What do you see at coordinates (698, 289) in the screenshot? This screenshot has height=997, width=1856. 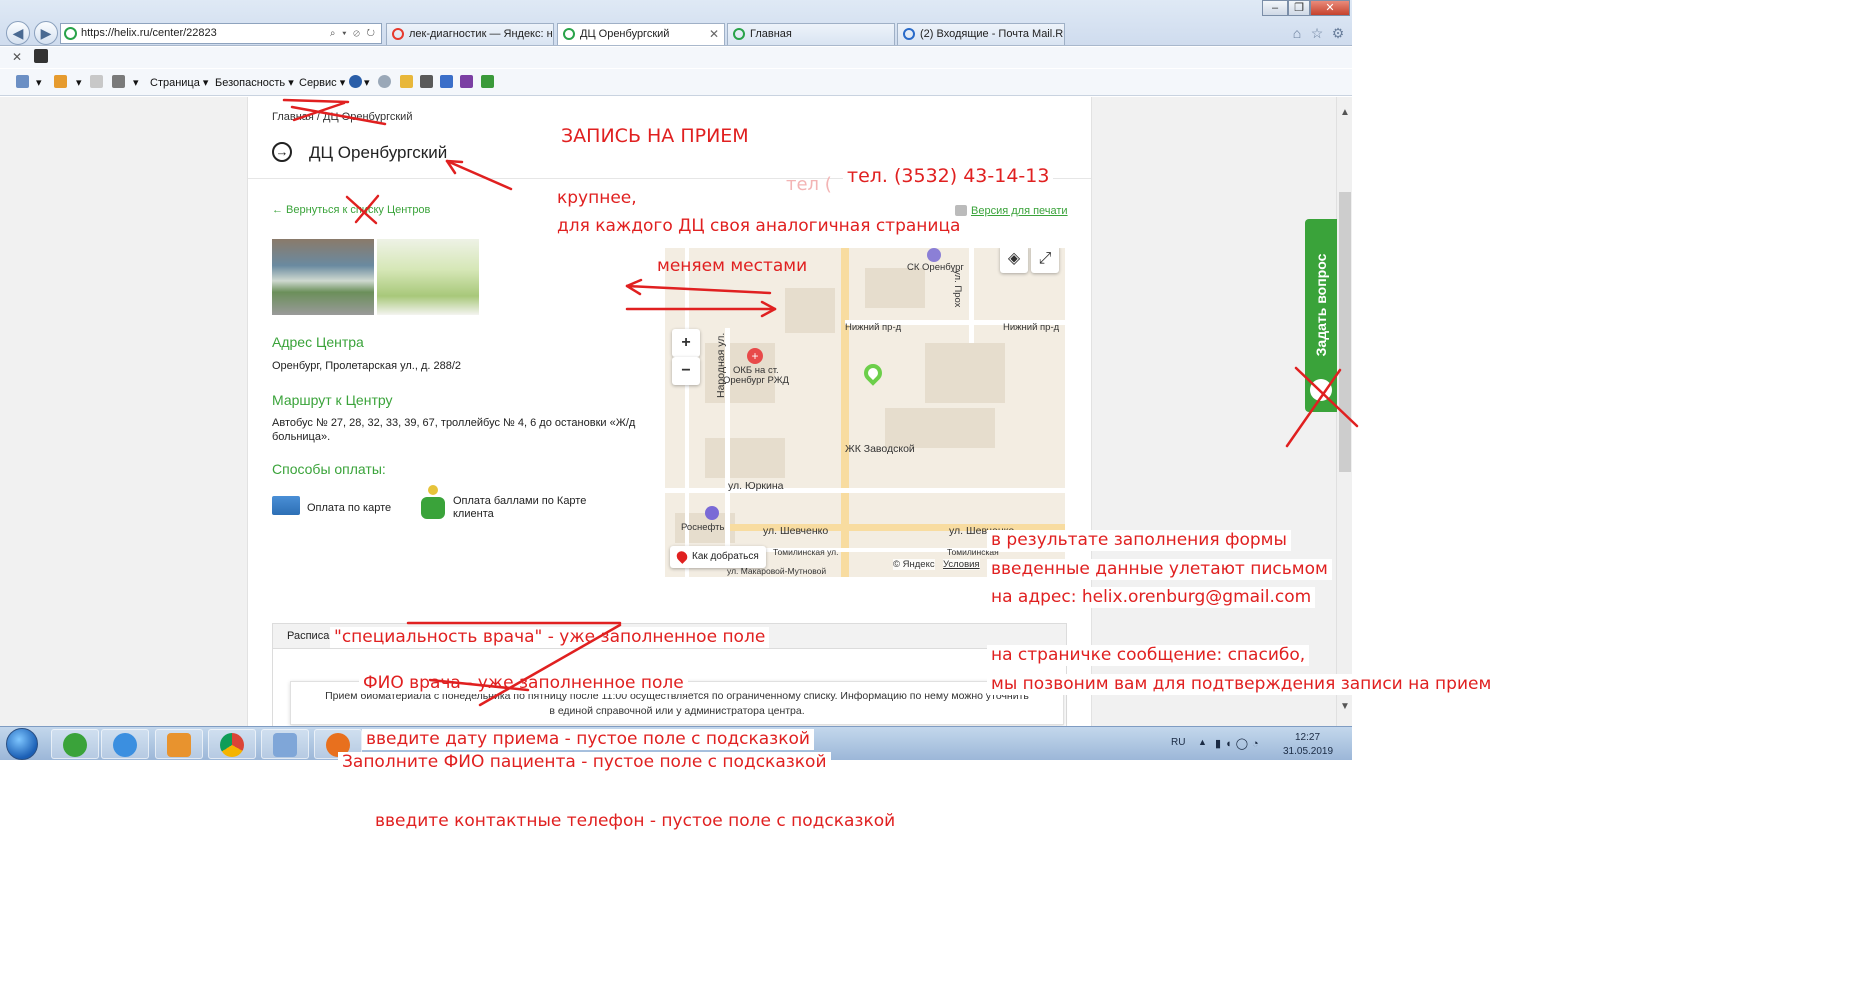 I see `arrow-left` at bounding box center [698, 289].